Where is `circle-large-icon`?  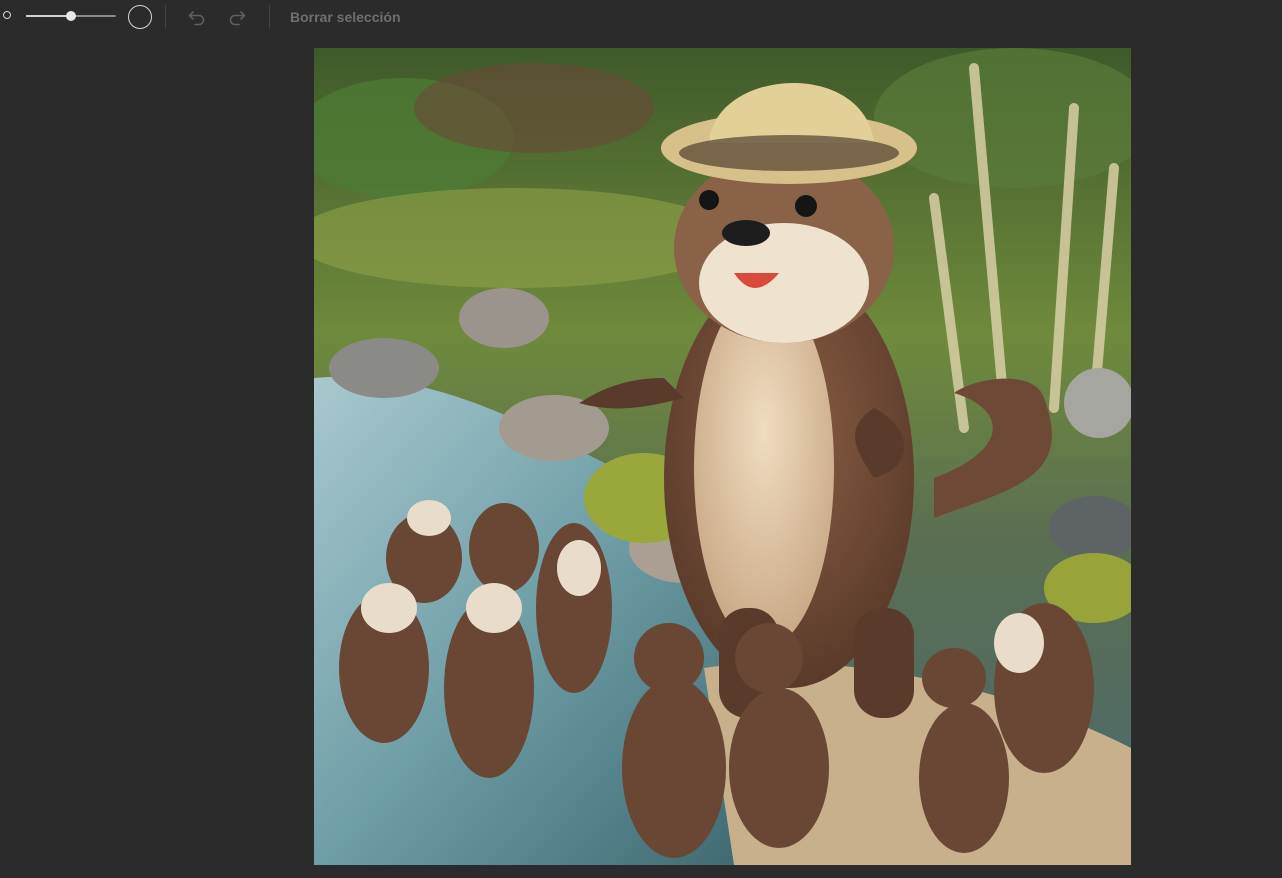
circle-large-icon is located at coordinates (140, 17).